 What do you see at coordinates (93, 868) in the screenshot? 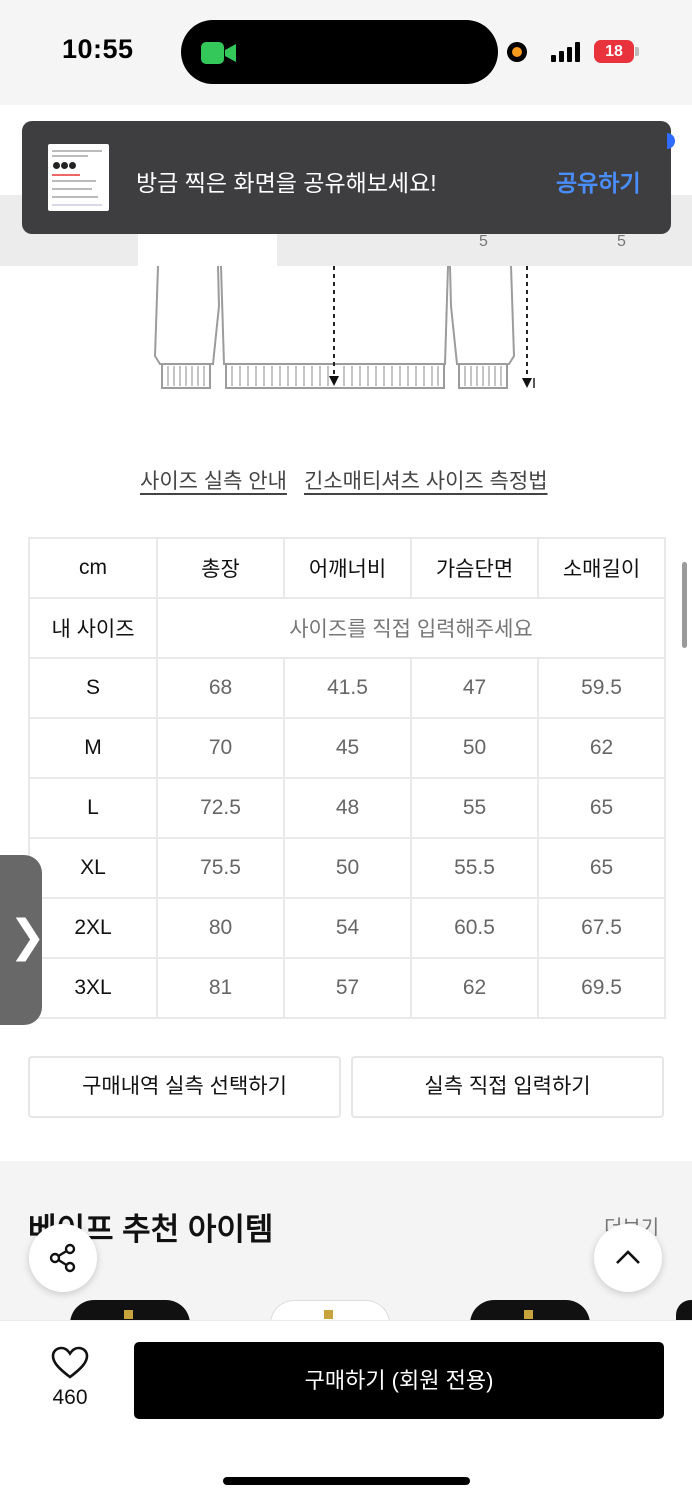
I see `size-label: XL` at bounding box center [93, 868].